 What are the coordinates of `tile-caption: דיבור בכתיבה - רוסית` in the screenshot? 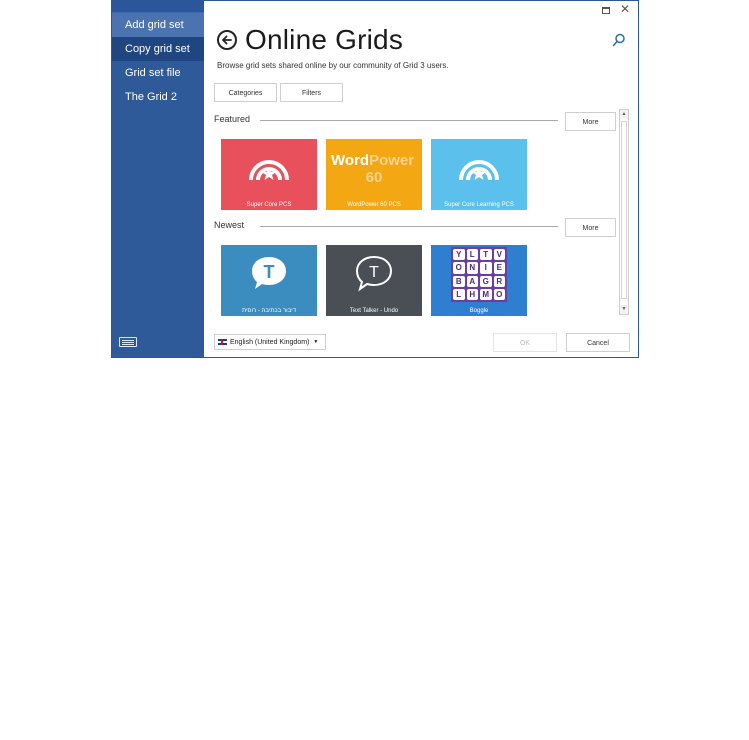 It's located at (269, 311).